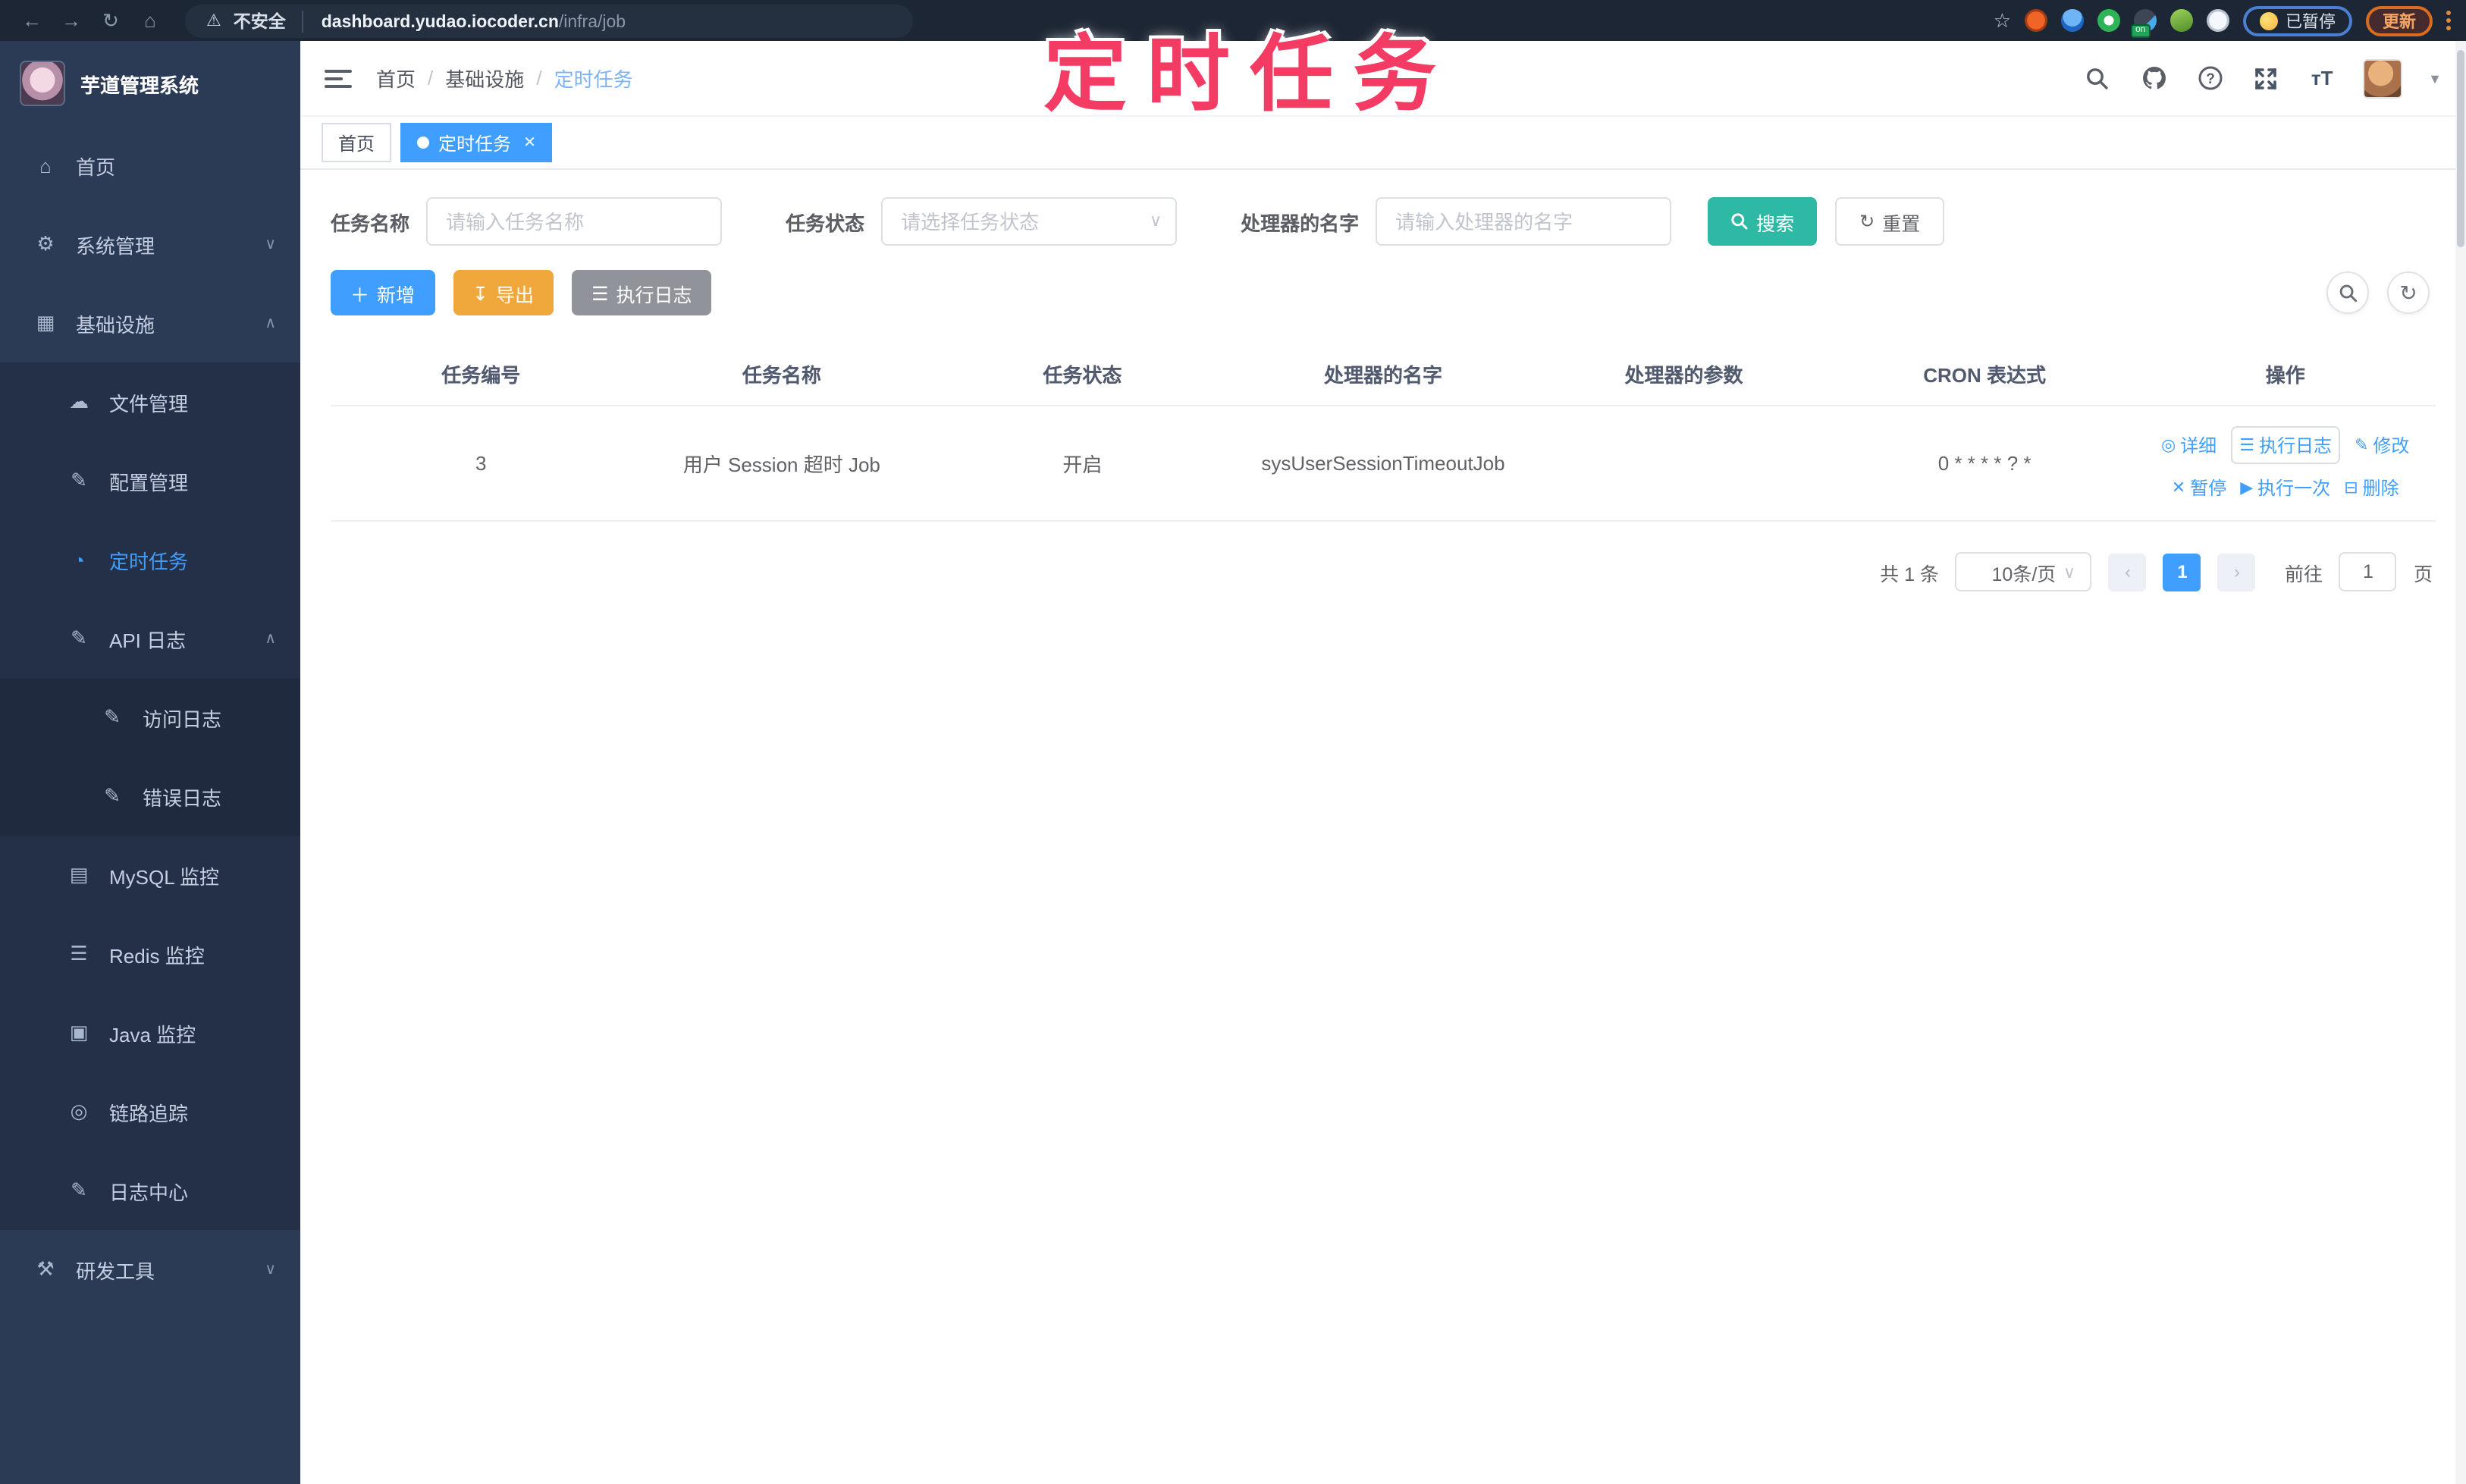  Describe the element at coordinates (71, 20) in the screenshot. I see `forward-icon: →` at that location.